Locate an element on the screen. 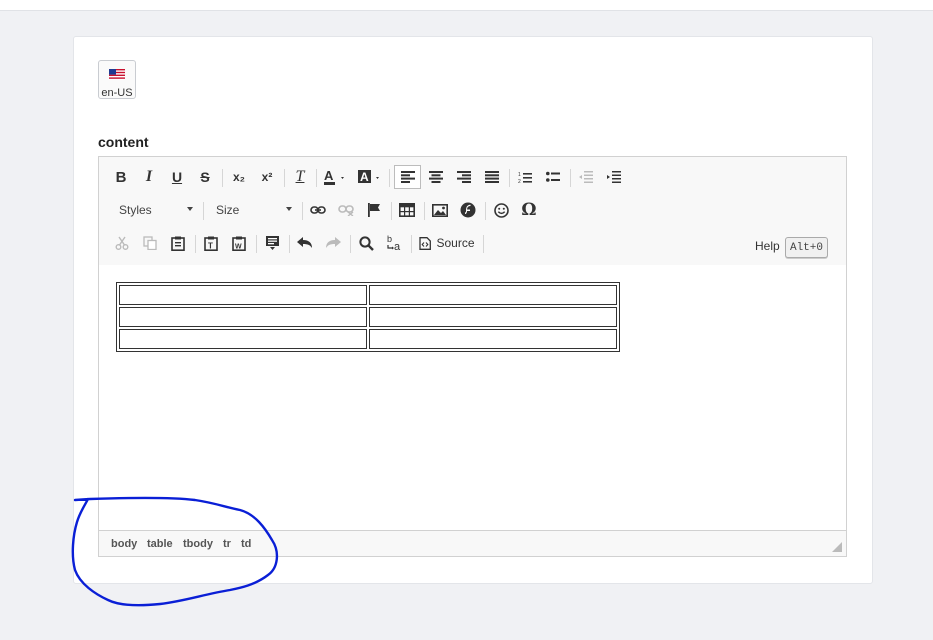  unlink-button is located at coordinates (346, 210).